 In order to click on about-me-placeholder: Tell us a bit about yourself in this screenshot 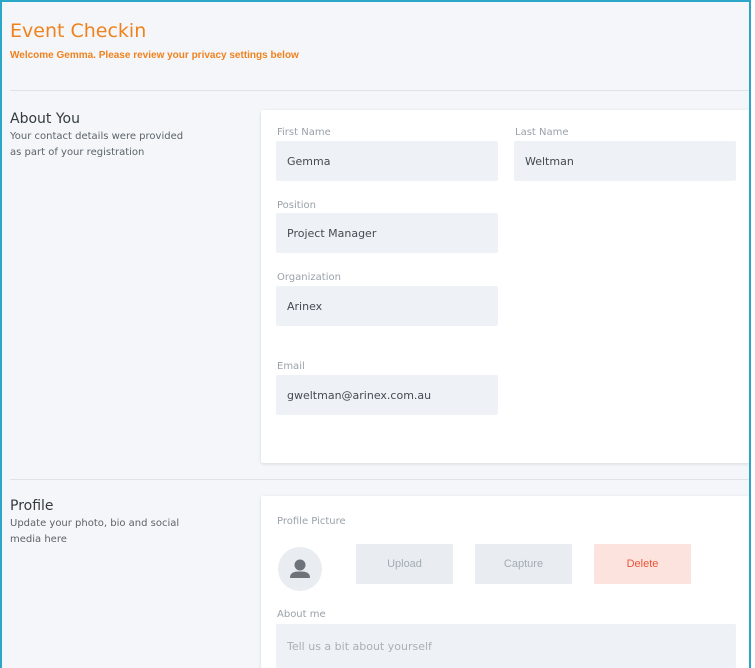, I will do `click(359, 646)`.